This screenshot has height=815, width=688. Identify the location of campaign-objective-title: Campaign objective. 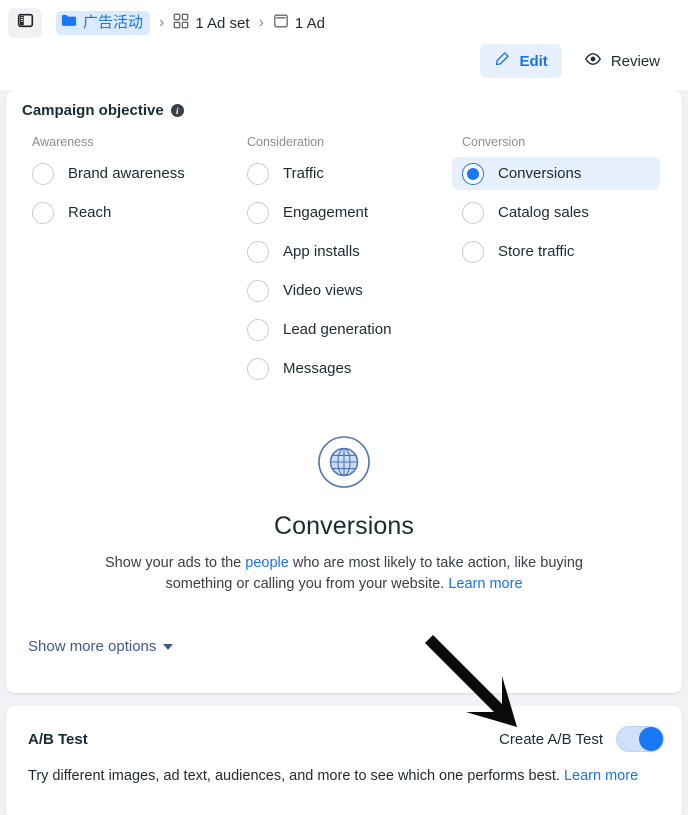
(93, 110).